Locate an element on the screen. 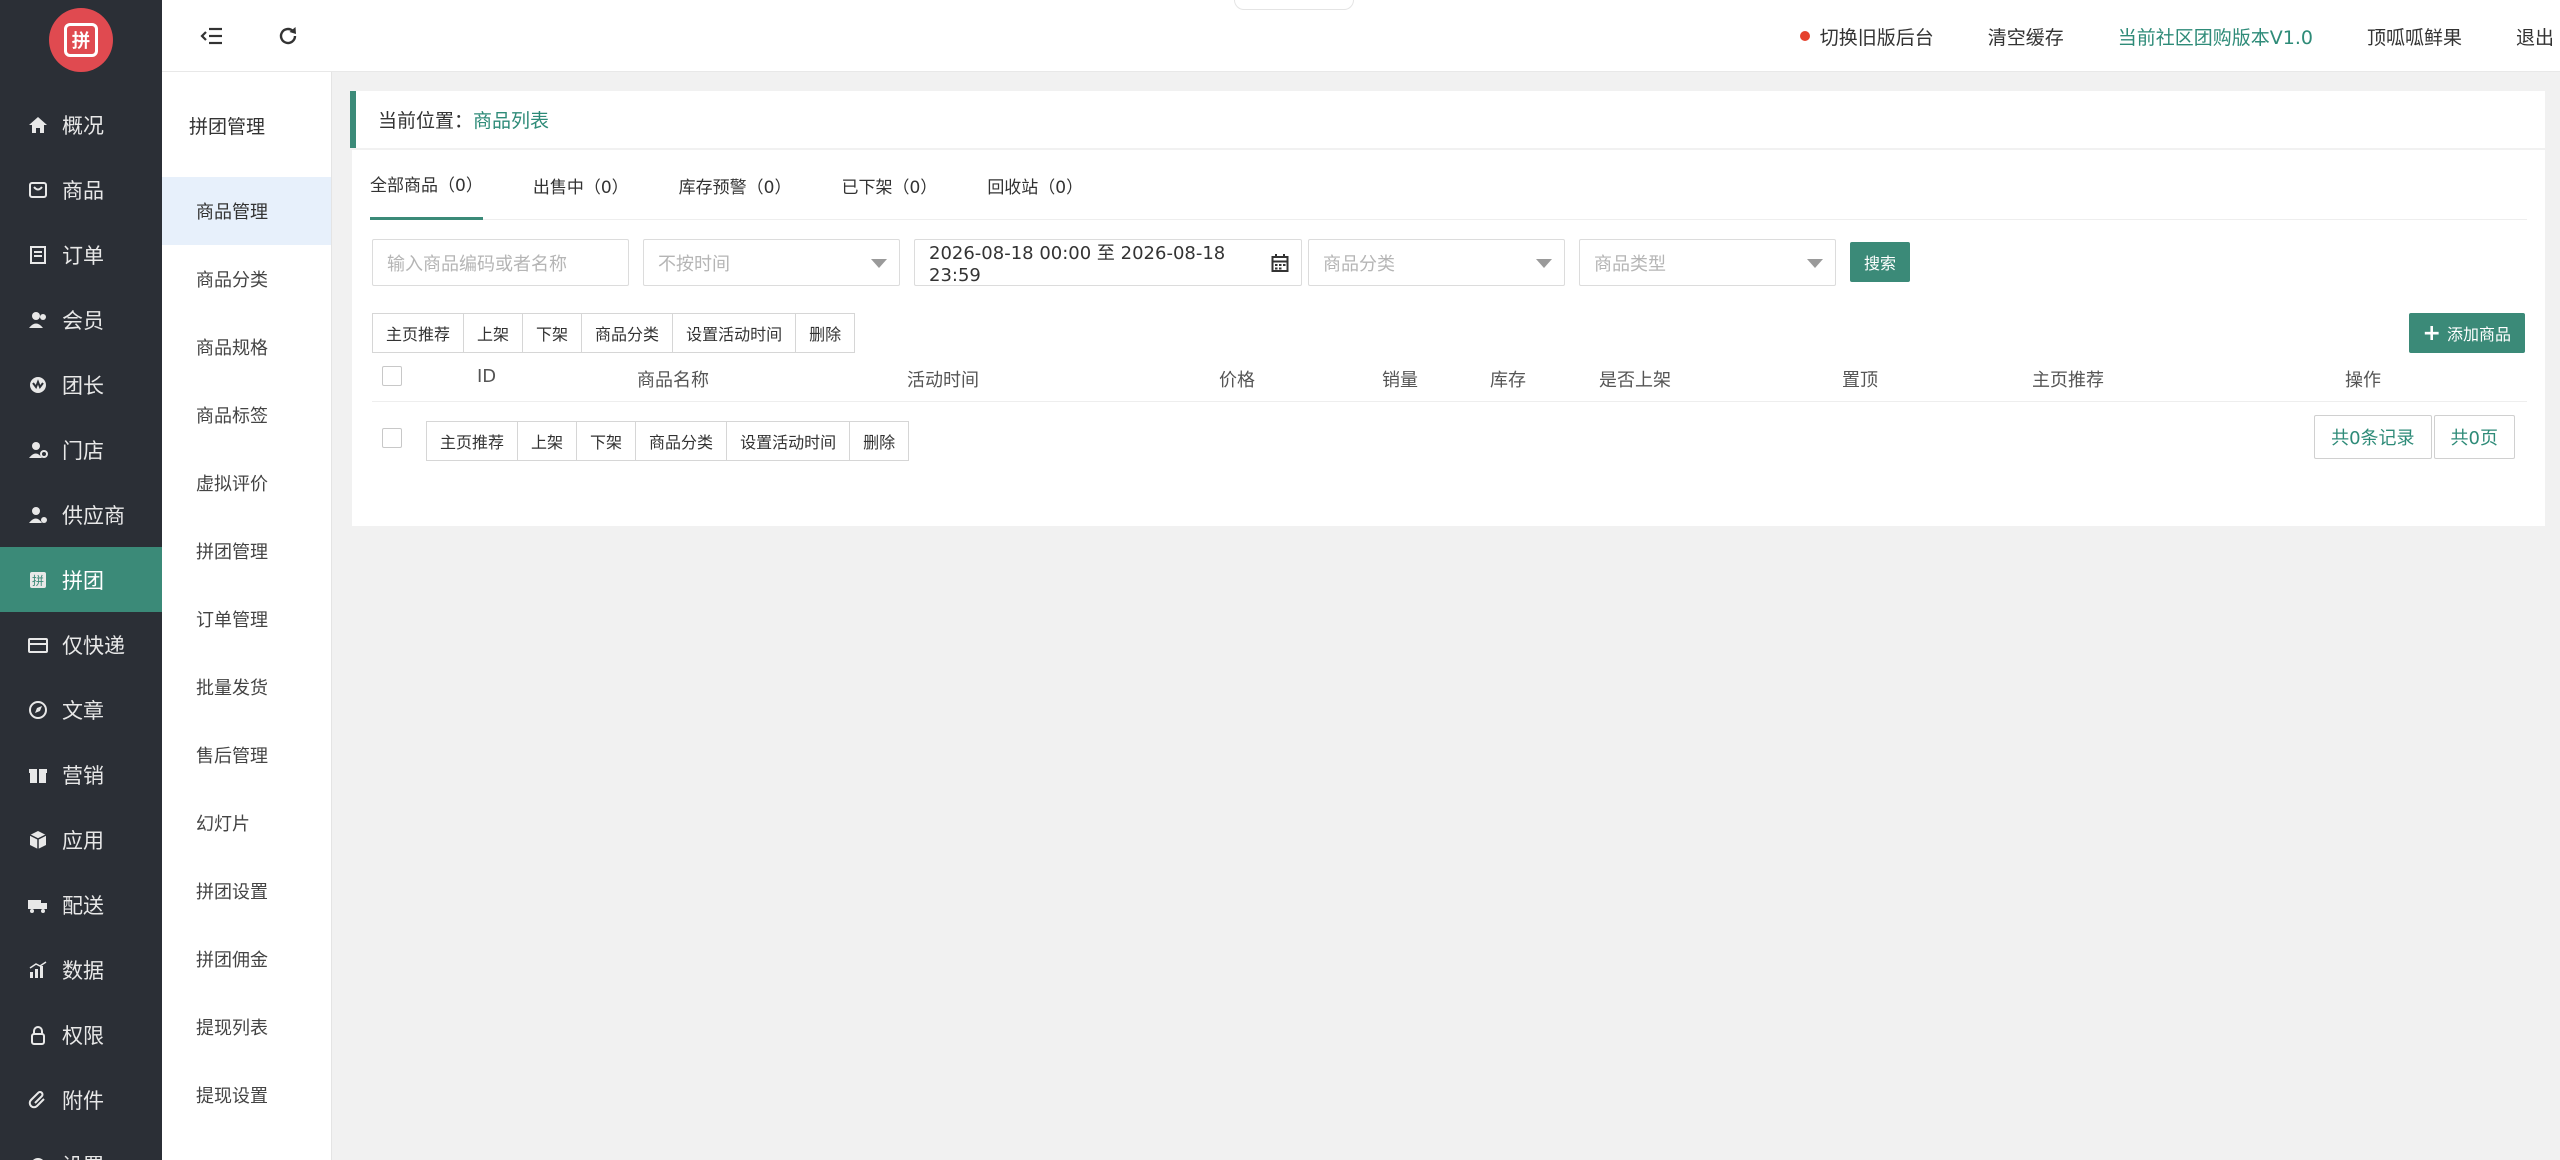  nav-item-5: 门店 is located at coordinates (81, 449).